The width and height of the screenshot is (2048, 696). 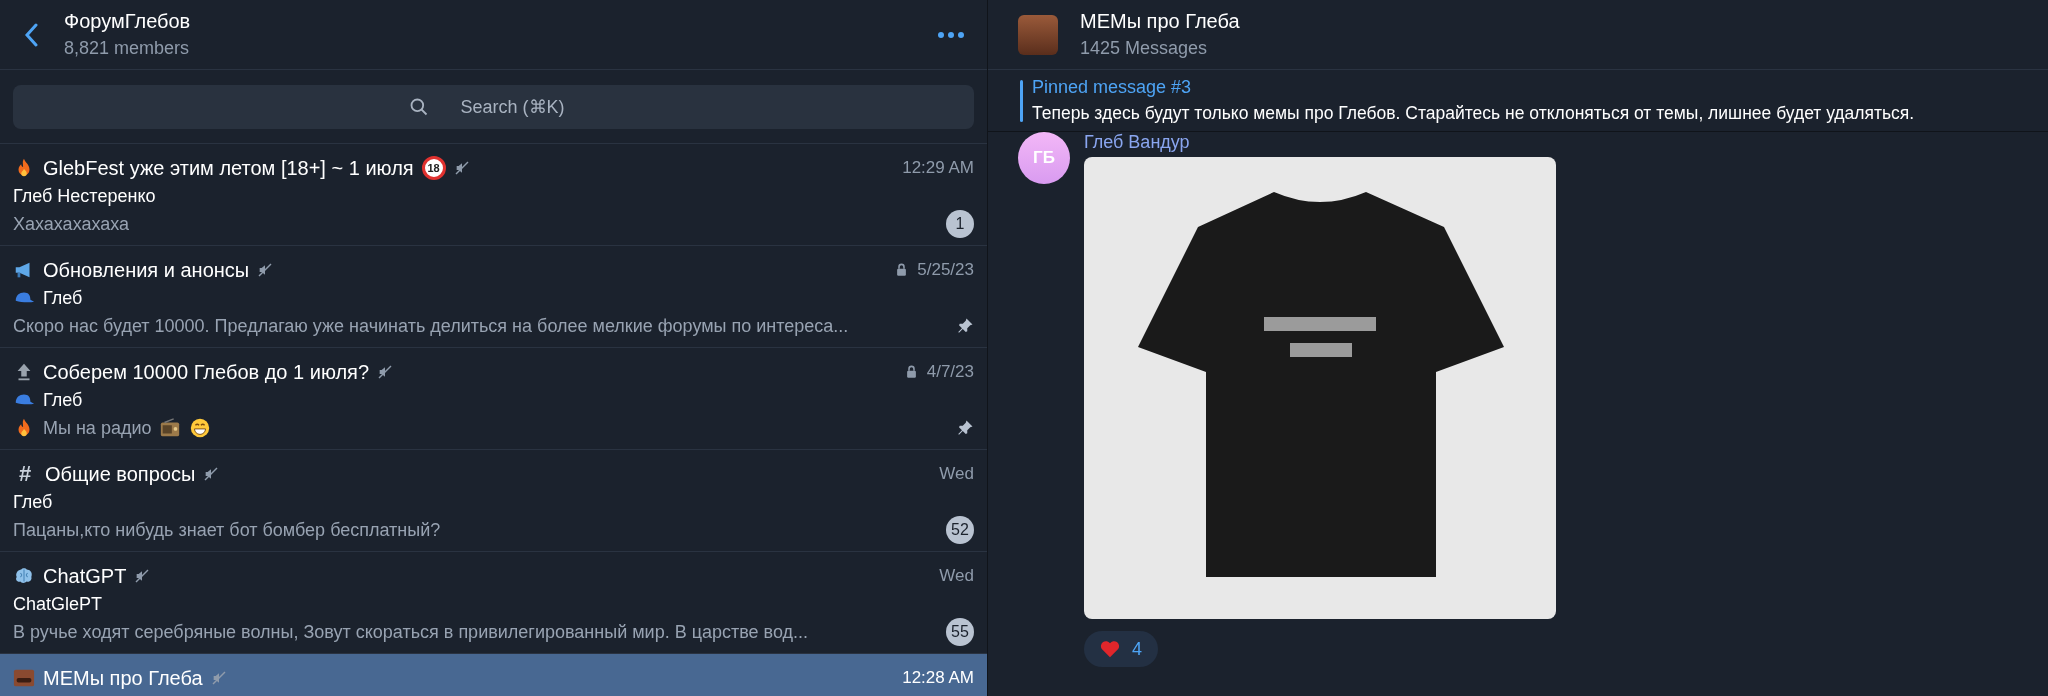 I want to click on photo-thumbnail-icon, so click(x=24, y=678).